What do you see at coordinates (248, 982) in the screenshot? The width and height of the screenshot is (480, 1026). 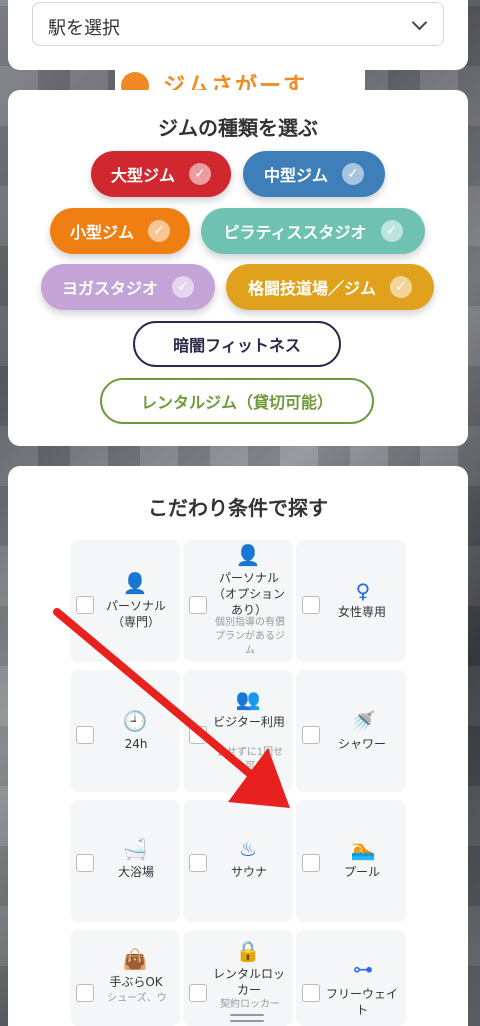 I see `condition-label: レンタルロッカー` at bounding box center [248, 982].